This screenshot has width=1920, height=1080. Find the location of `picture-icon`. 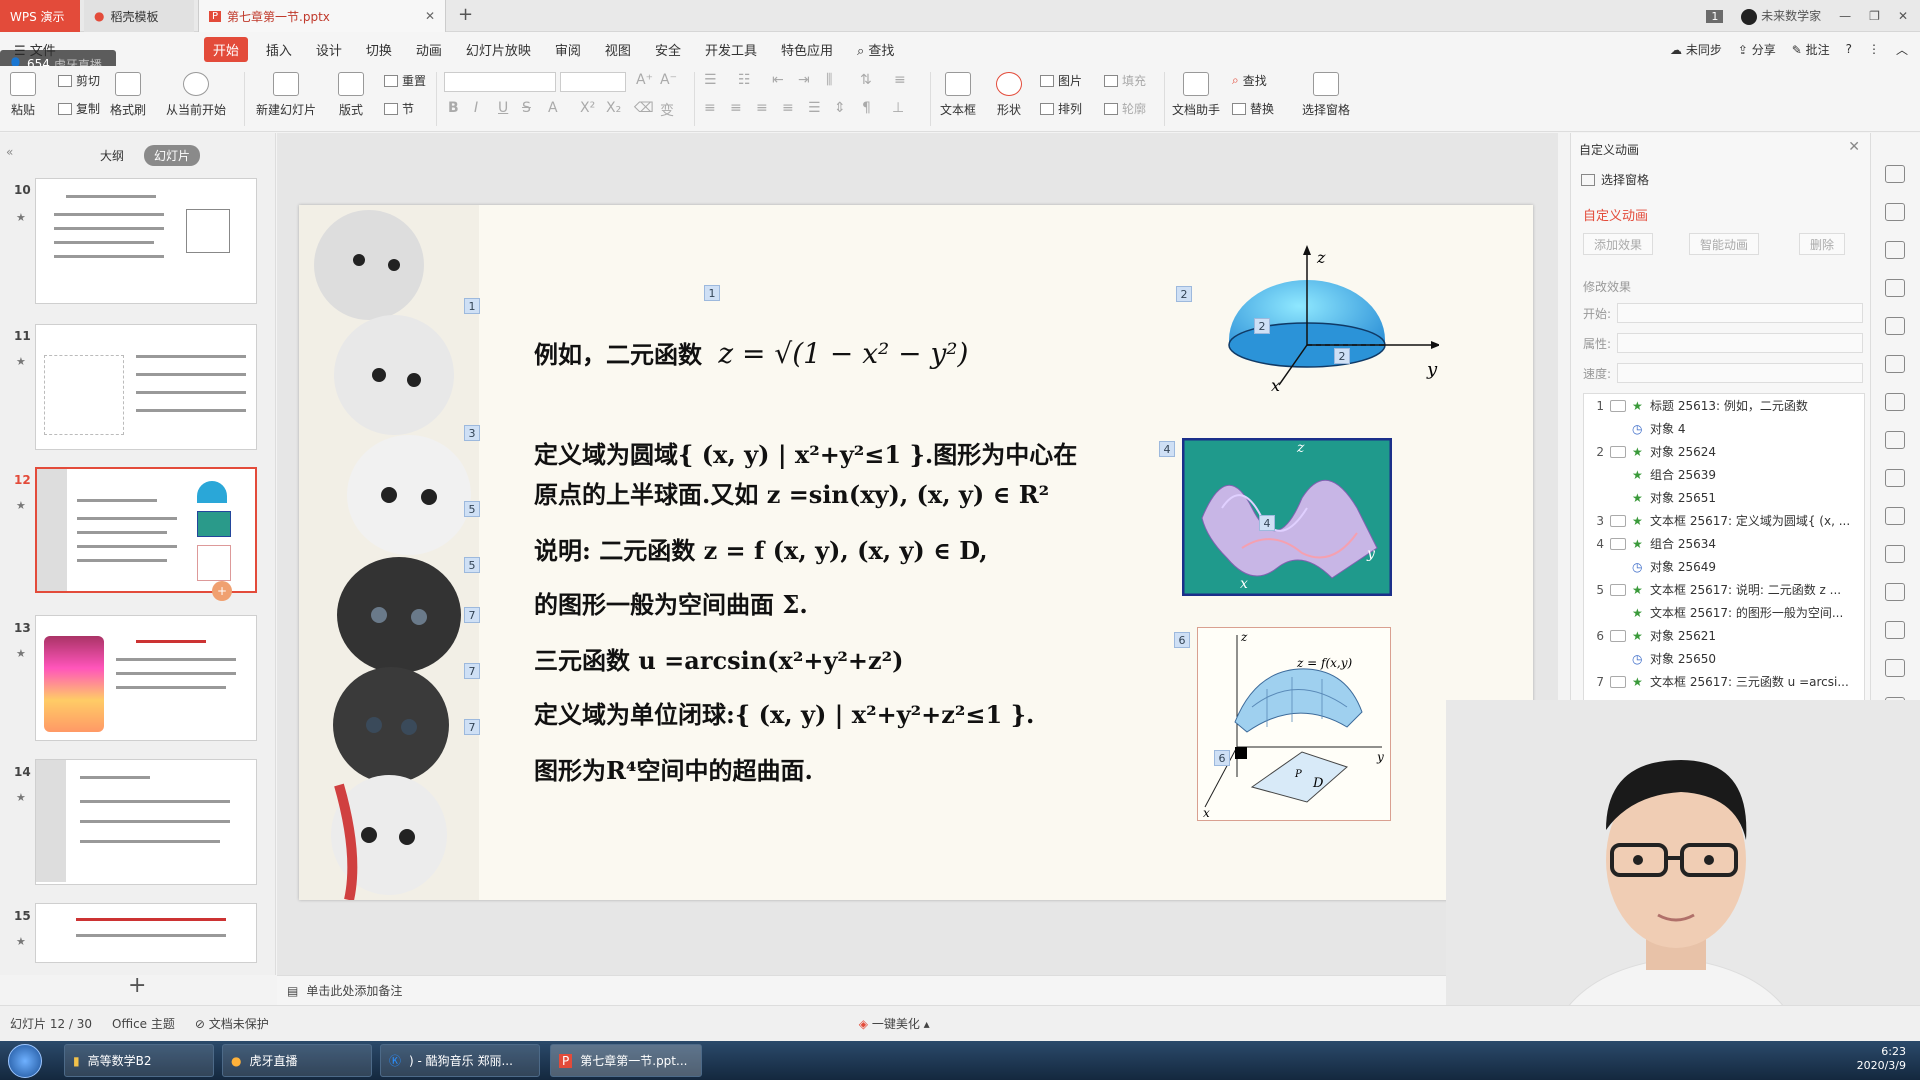

picture-icon is located at coordinates (1895, 592).